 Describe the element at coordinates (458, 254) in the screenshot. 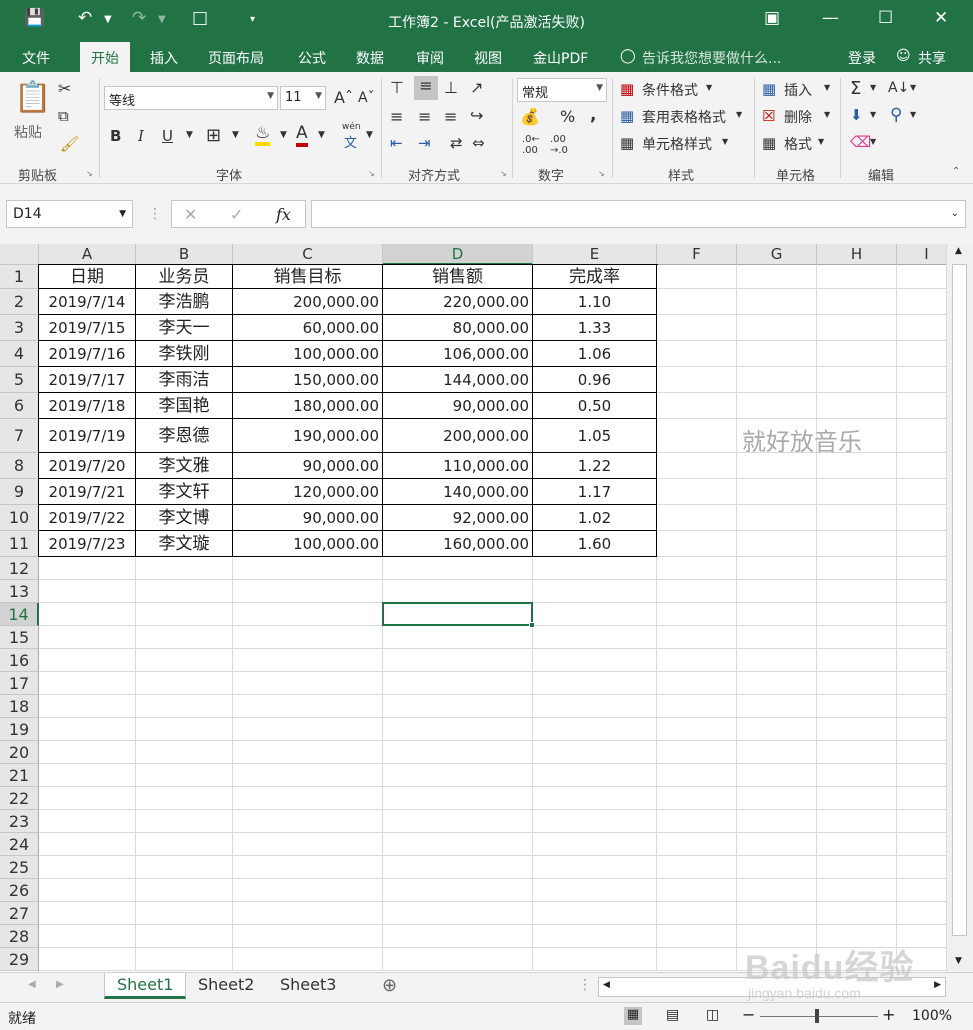

I see `column-header: D` at that location.